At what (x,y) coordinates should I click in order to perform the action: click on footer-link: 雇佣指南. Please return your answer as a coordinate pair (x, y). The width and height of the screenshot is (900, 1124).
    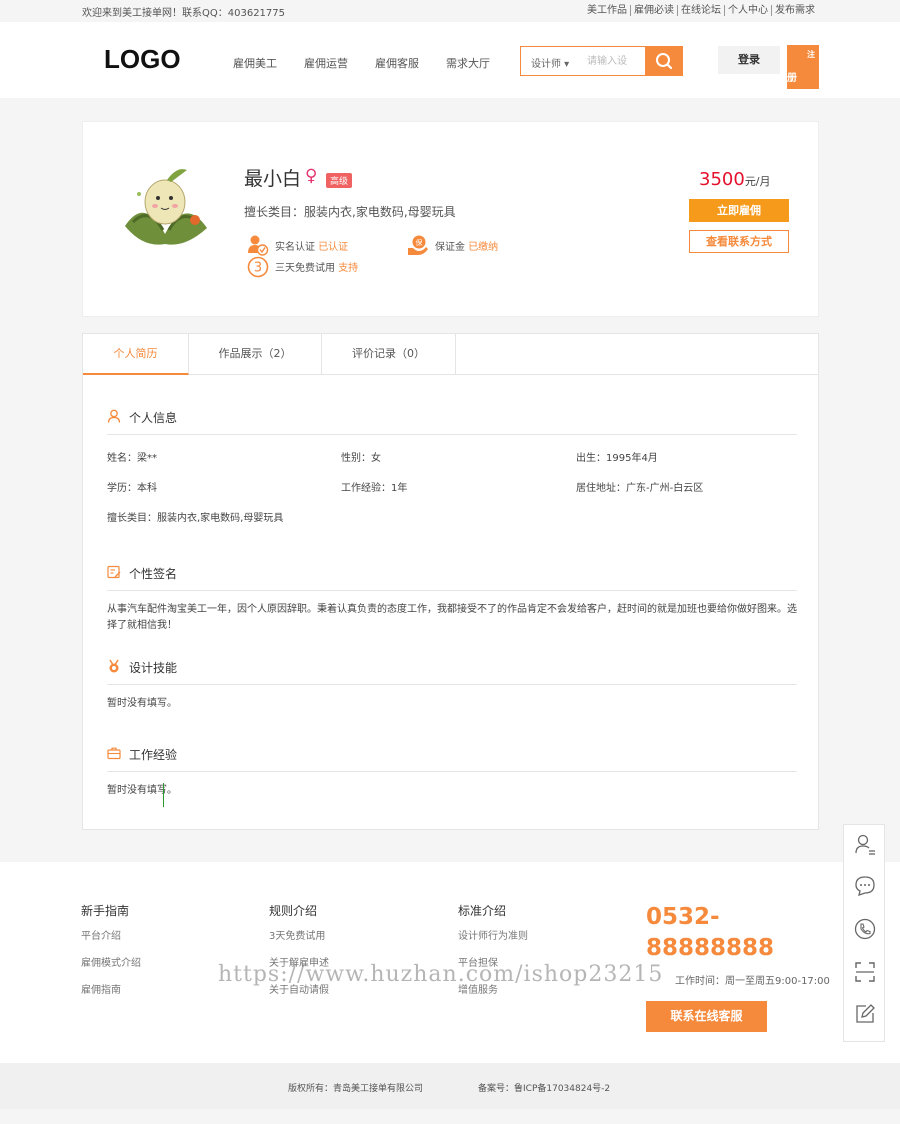
    Looking at the image, I should click on (111, 994).